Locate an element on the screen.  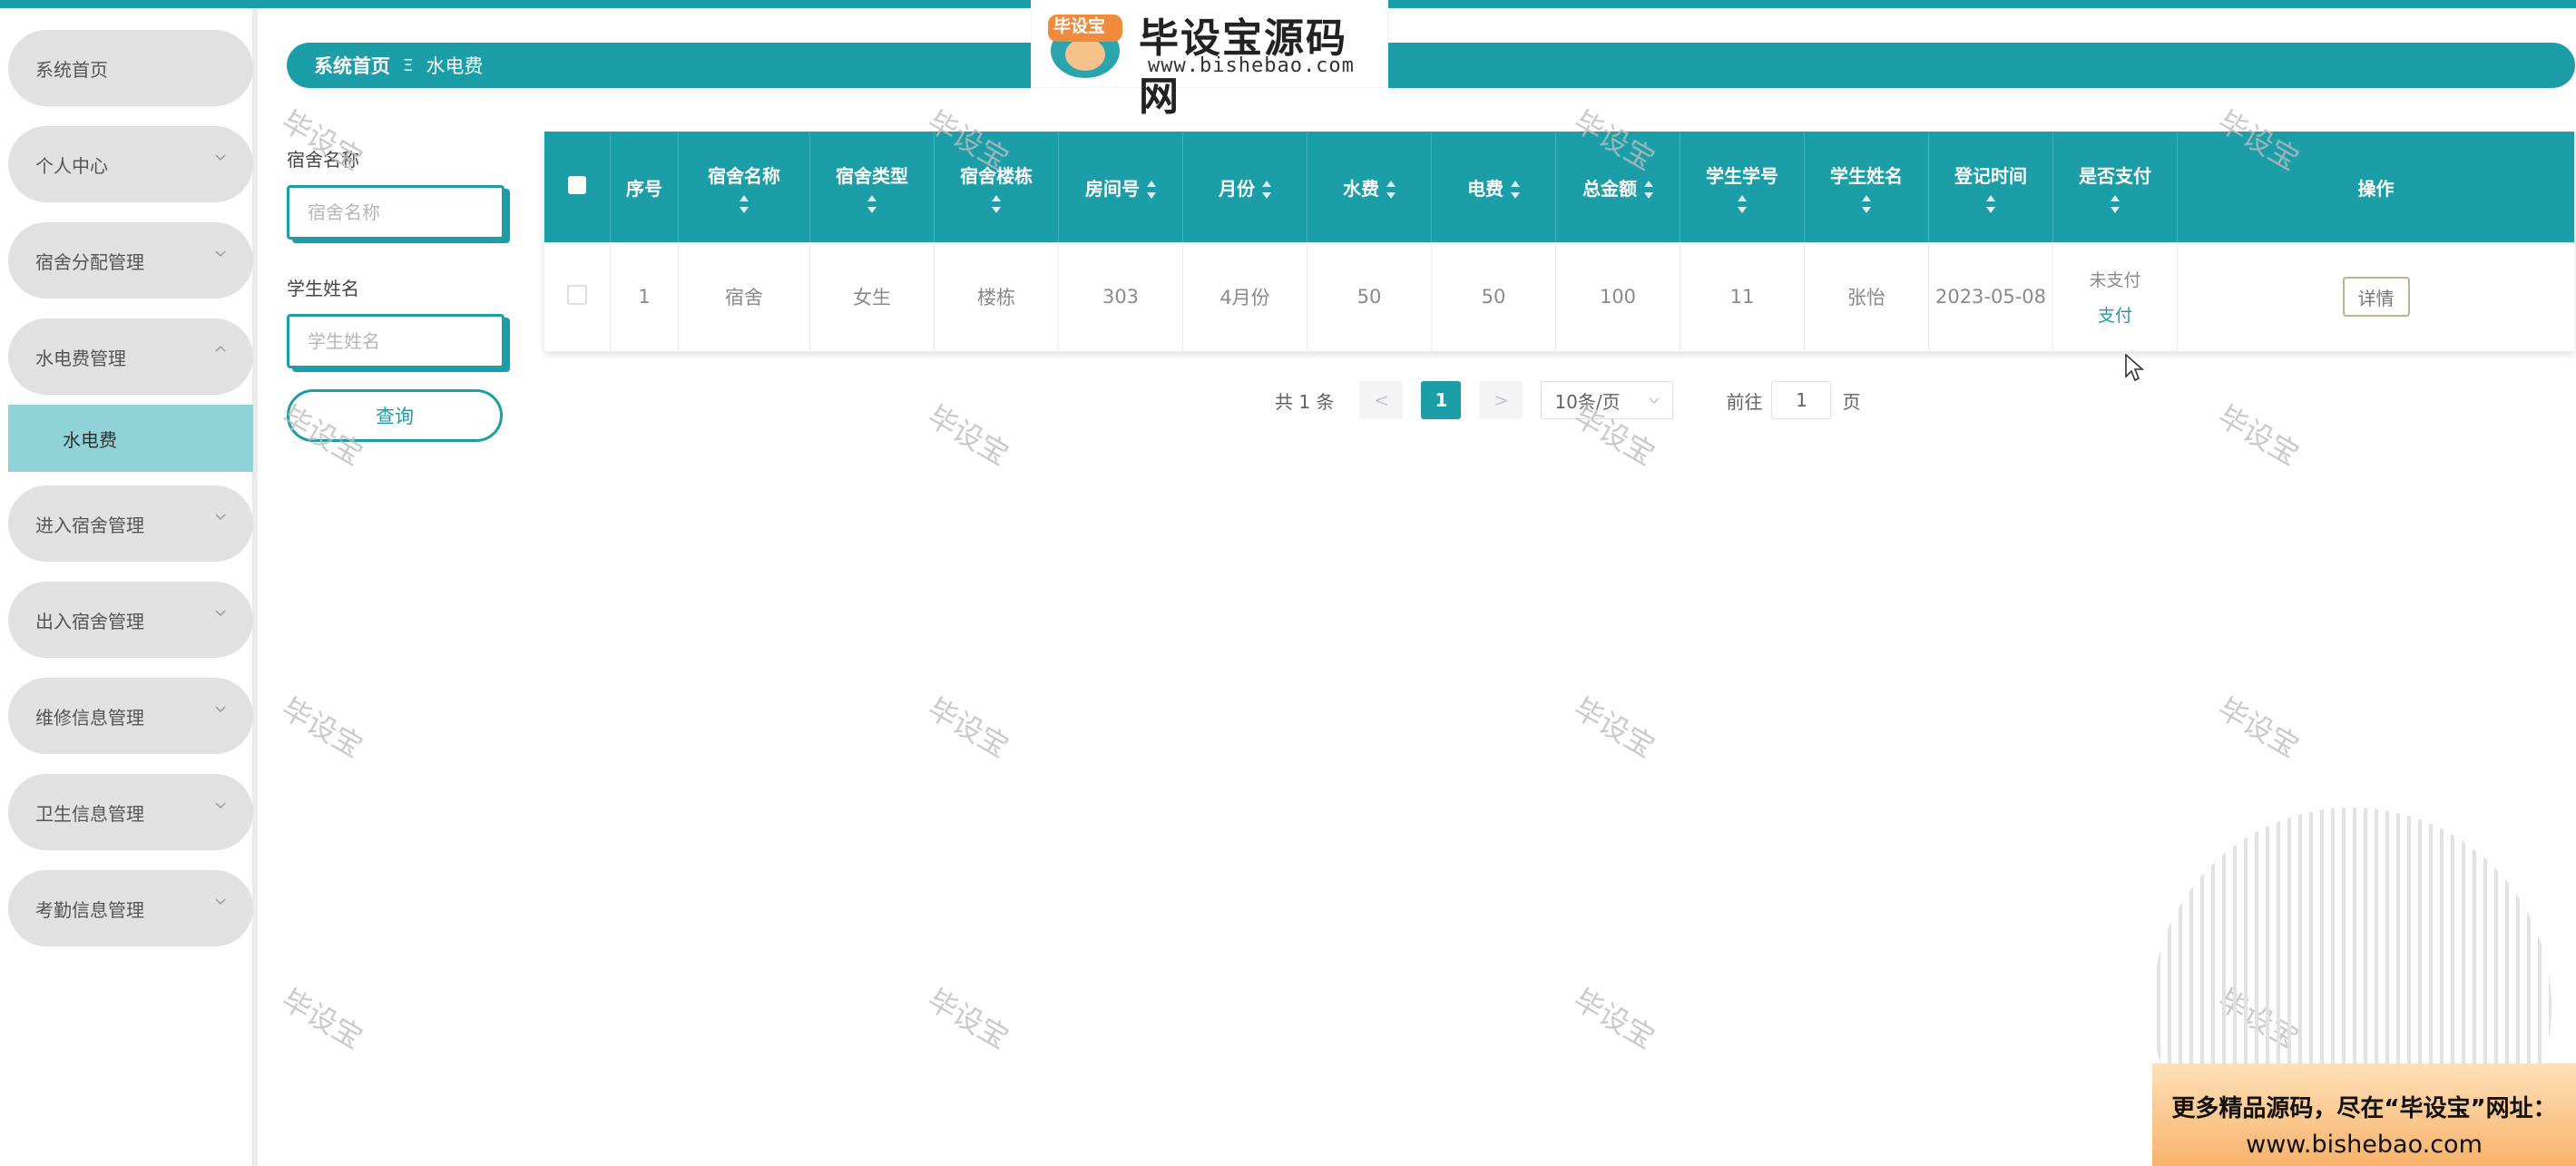
pagination-total: 共 1 条 is located at coordinates (1305, 401).